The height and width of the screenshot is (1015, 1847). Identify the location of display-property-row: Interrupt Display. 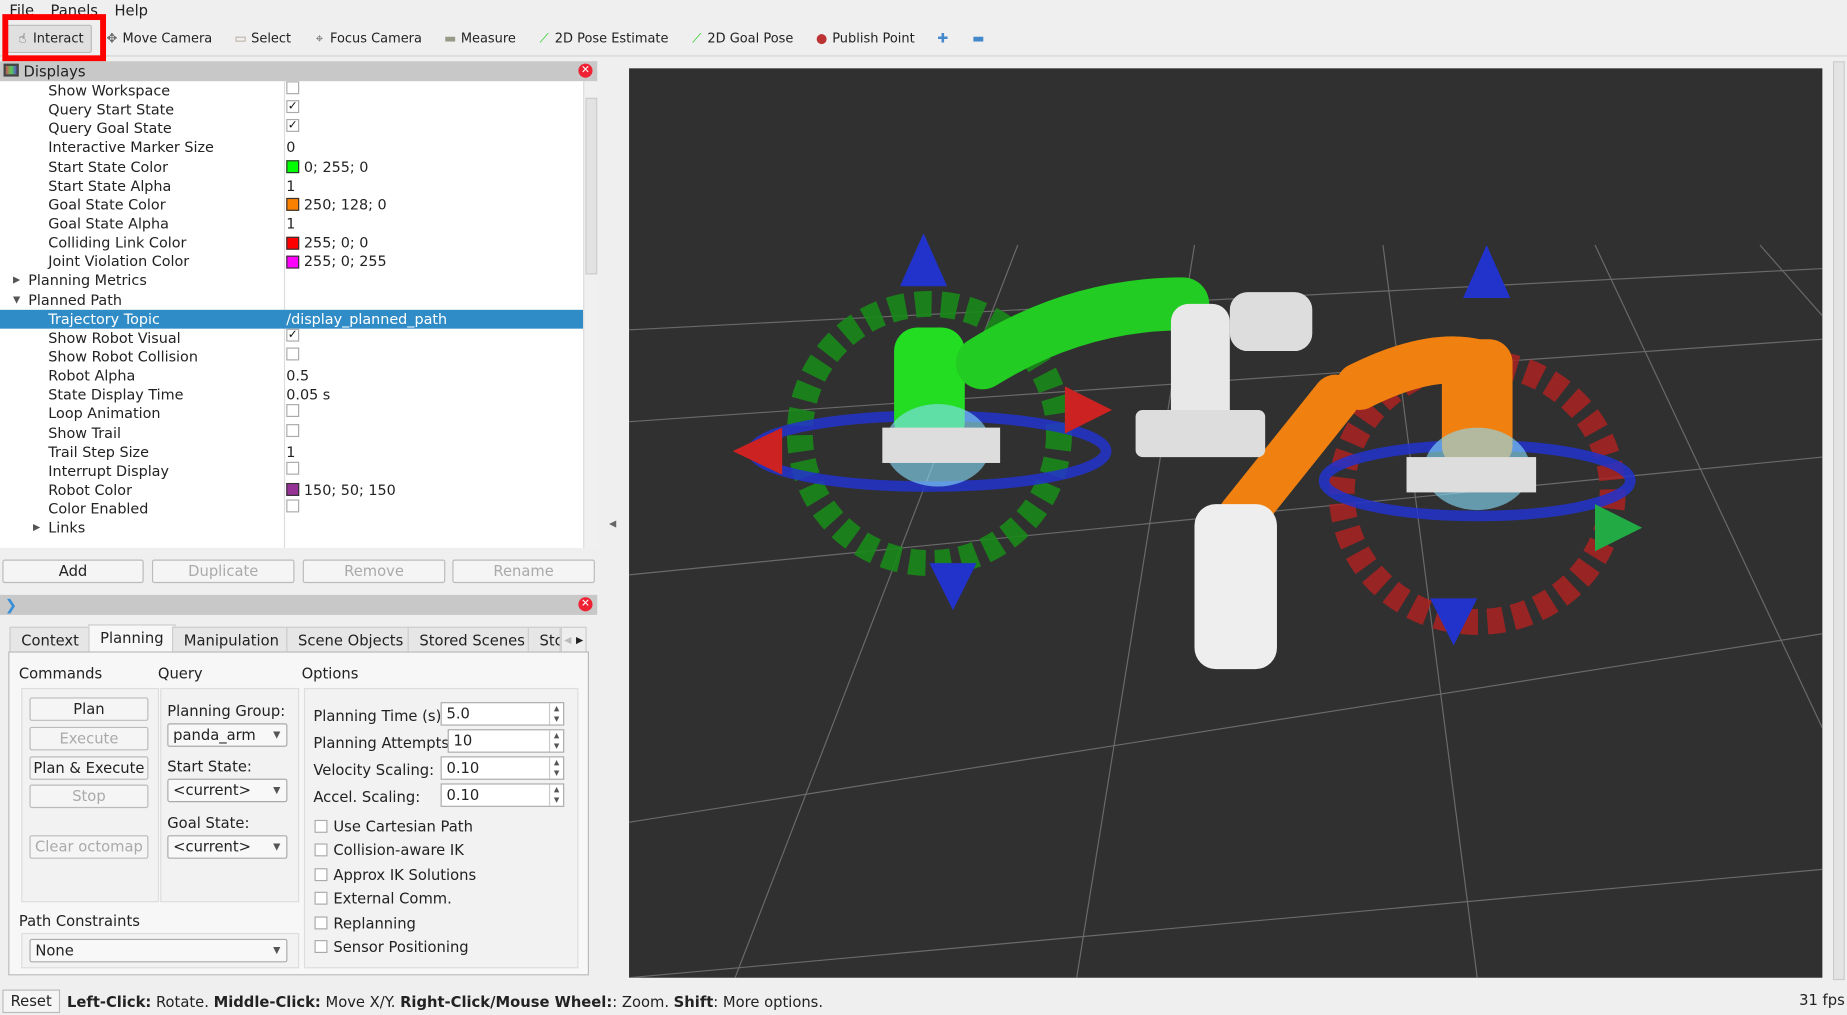
(291, 471).